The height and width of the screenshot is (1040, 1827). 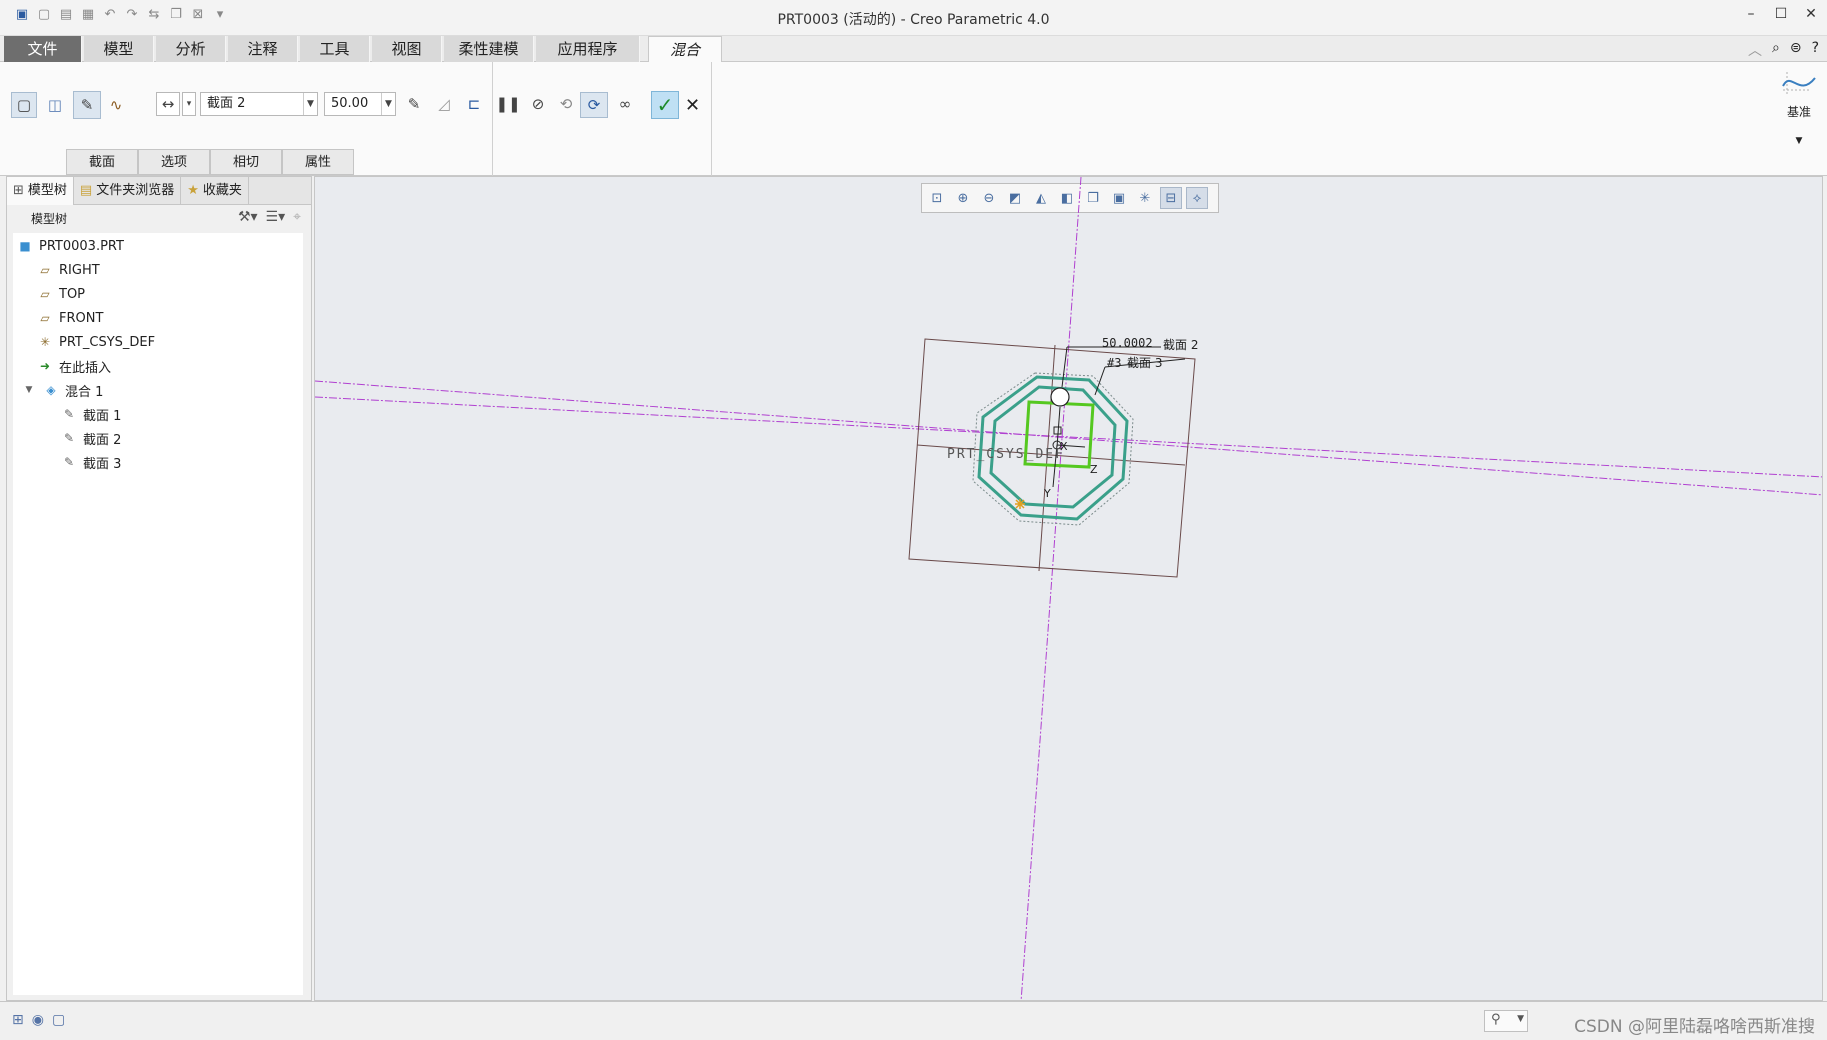 What do you see at coordinates (43, 49) in the screenshot?
I see `tab-file: 文件` at bounding box center [43, 49].